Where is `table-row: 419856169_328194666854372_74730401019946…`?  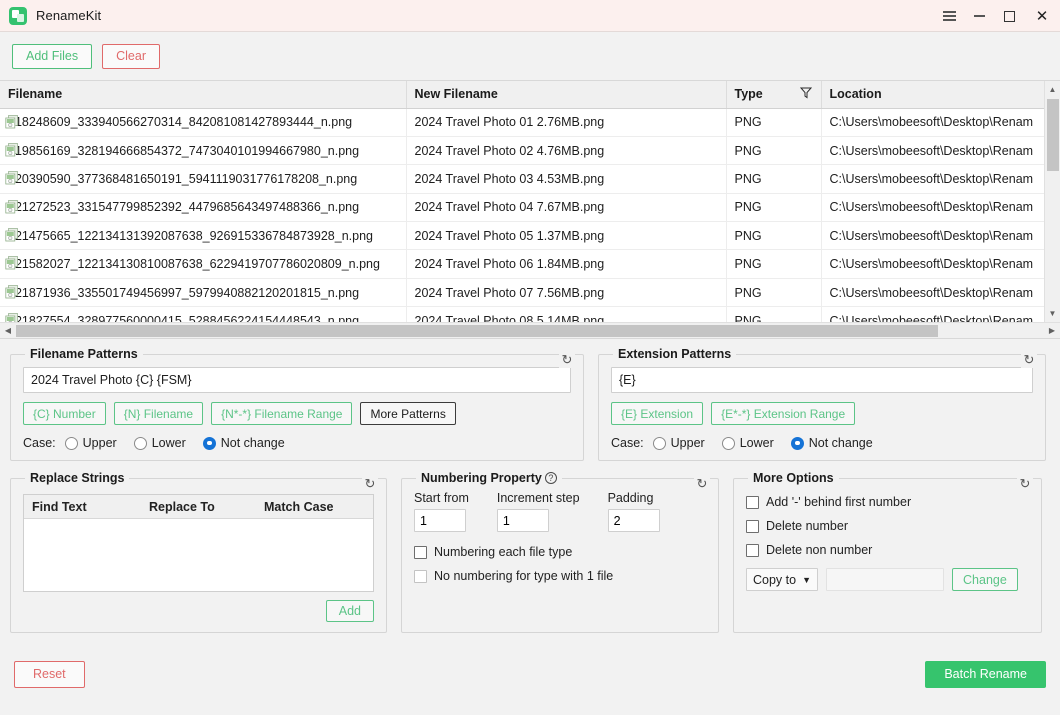 table-row: 419856169_328194666854372_74730401019946… is located at coordinates (522, 151).